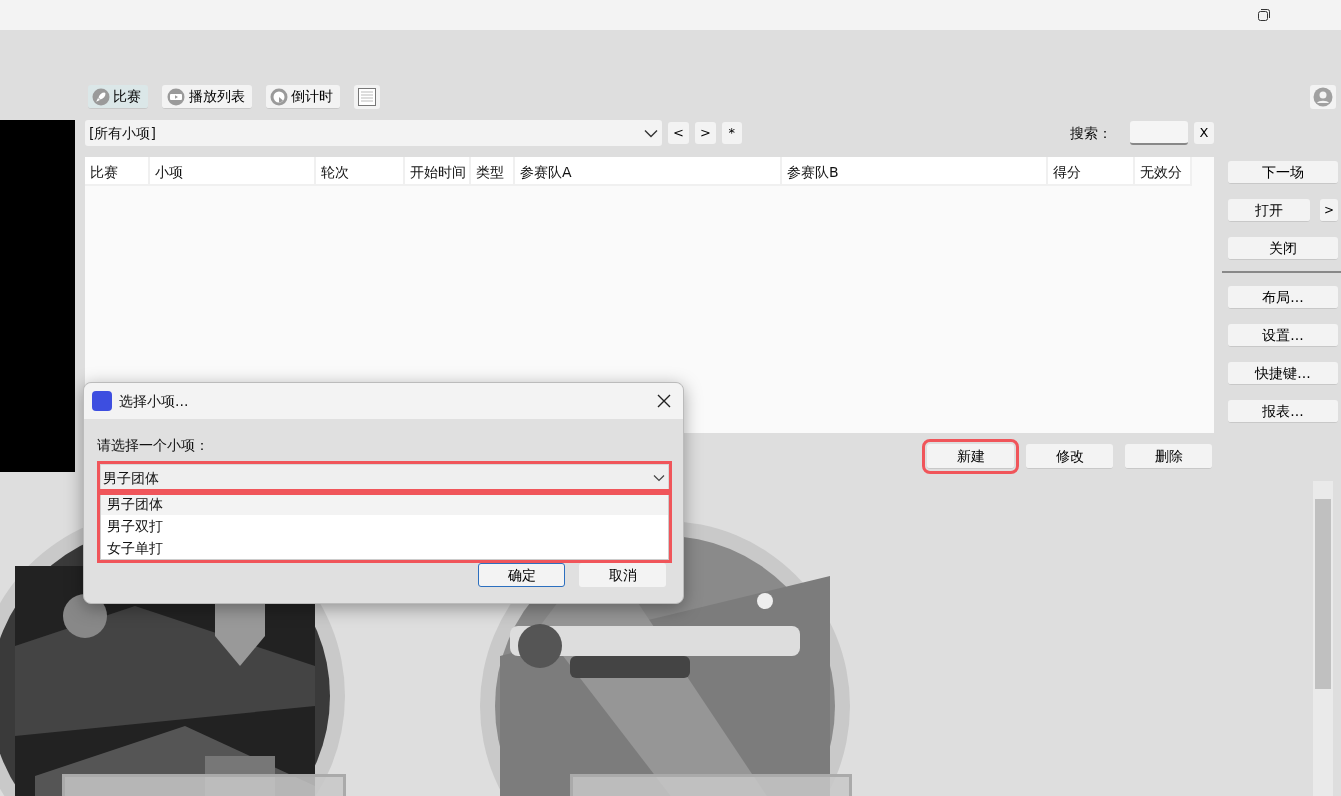  I want to click on nav-button: <, so click(678, 133).